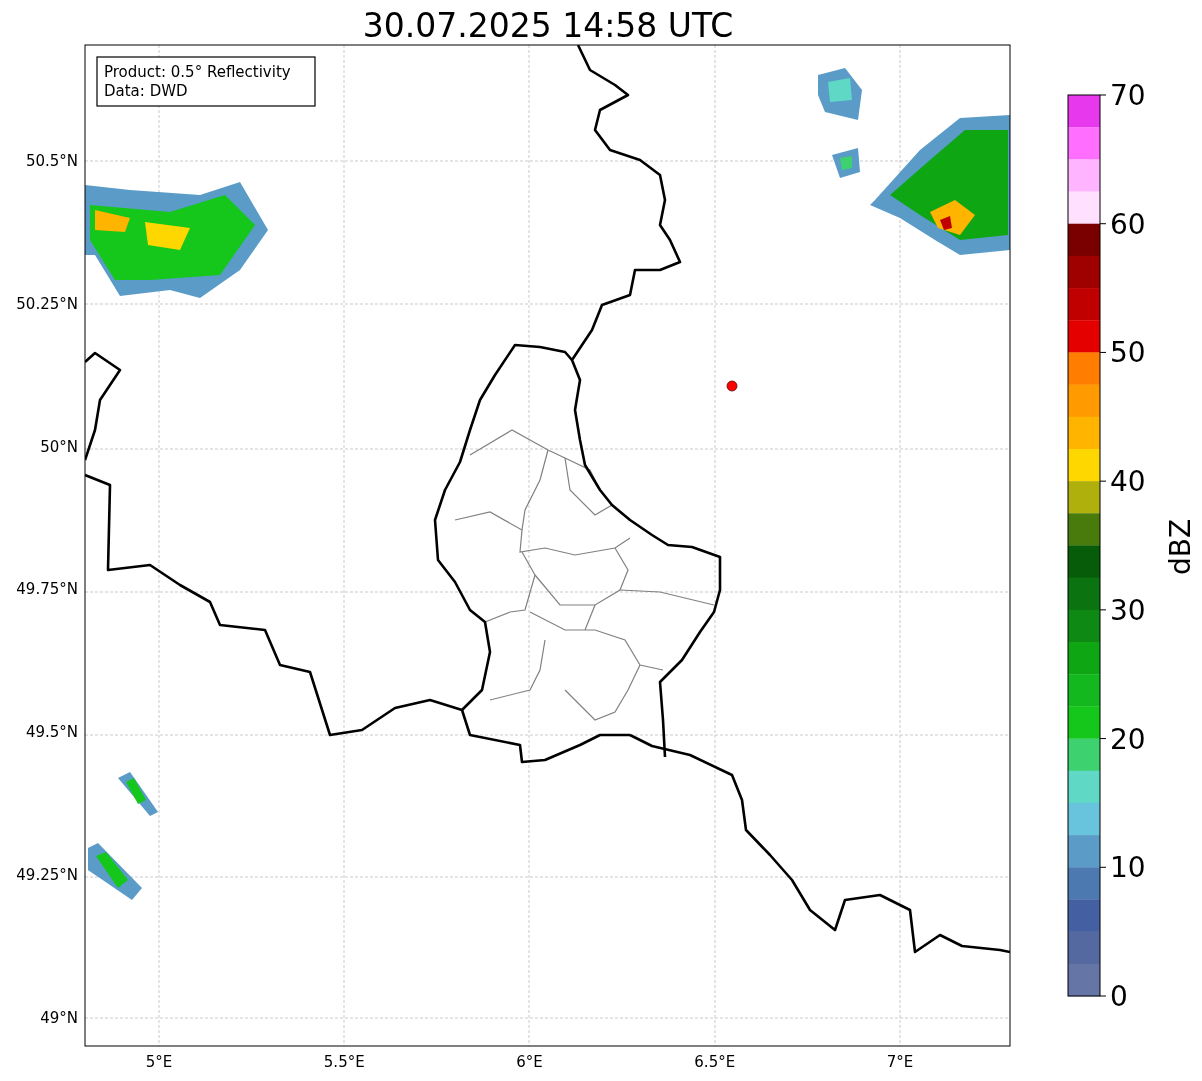  What do you see at coordinates (529, 1062) in the screenshot?
I see `longitude-label: 6°E` at bounding box center [529, 1062].